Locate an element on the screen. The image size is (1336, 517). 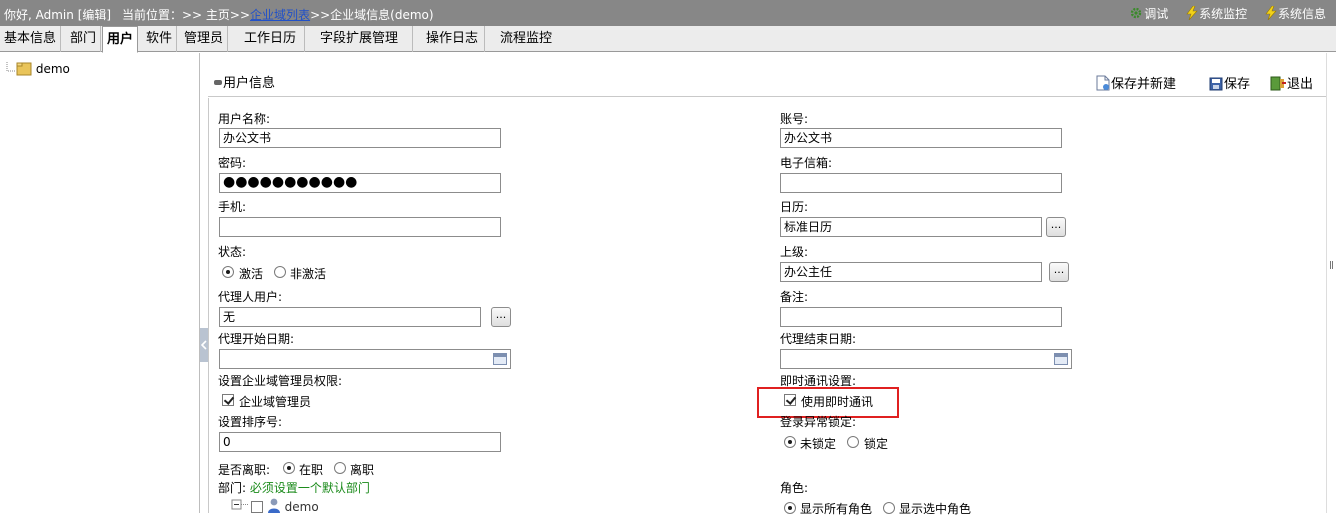
chevron-left-icon is located at coordinates (204, 345).